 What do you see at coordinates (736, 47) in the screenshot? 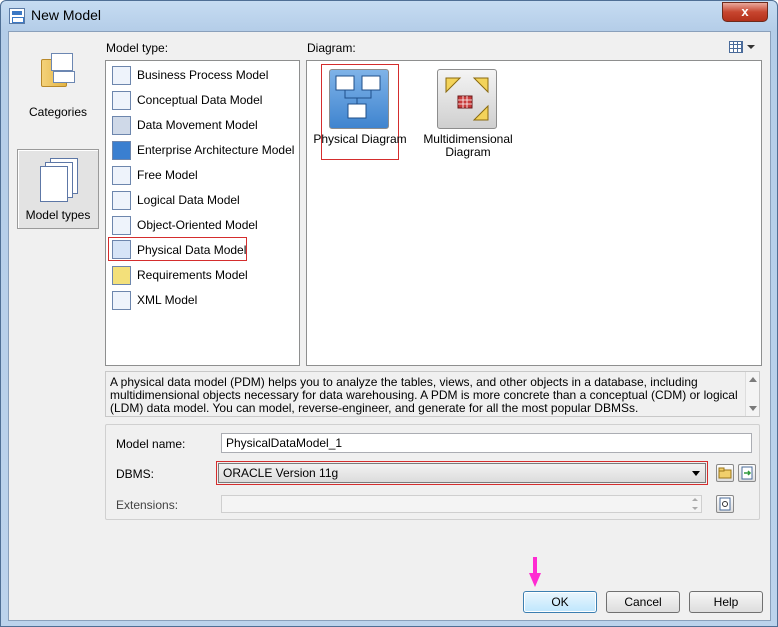
I see `grid-view-icon` at bounding box center [736, 47].